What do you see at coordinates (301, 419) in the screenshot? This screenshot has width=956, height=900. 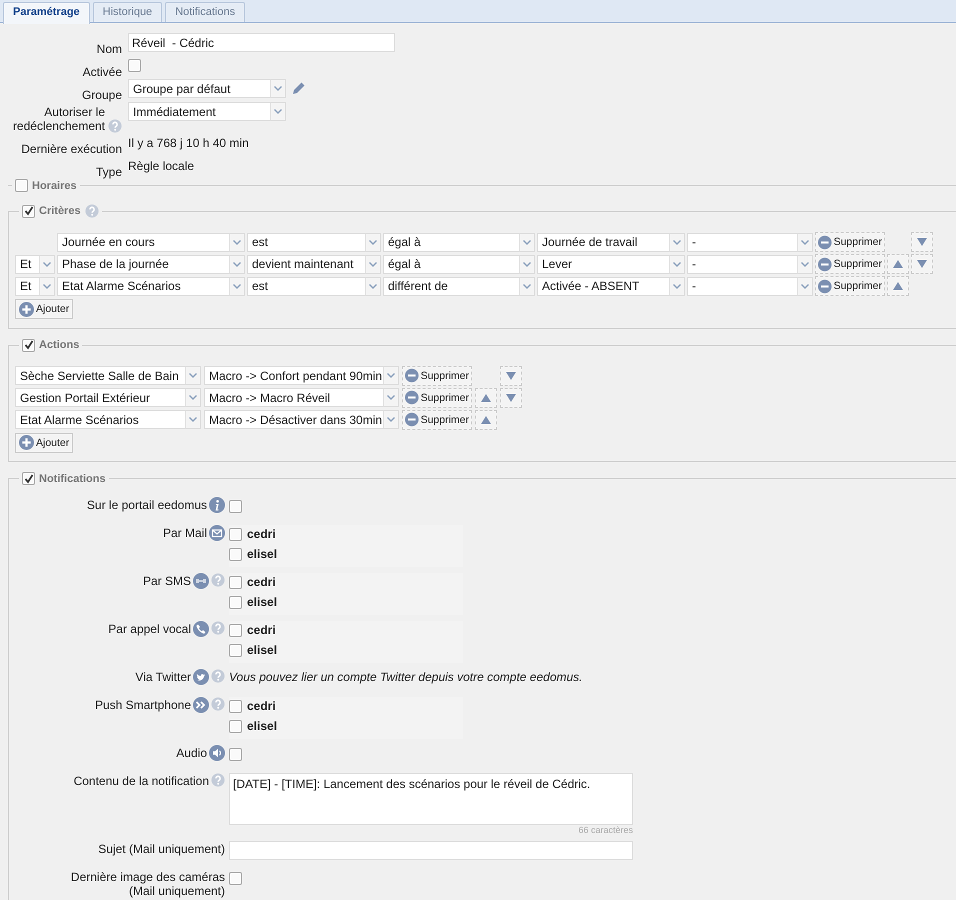 I see `dropdown: Macro -> Désactiver dans 30min` at bounding box center [301, 419].